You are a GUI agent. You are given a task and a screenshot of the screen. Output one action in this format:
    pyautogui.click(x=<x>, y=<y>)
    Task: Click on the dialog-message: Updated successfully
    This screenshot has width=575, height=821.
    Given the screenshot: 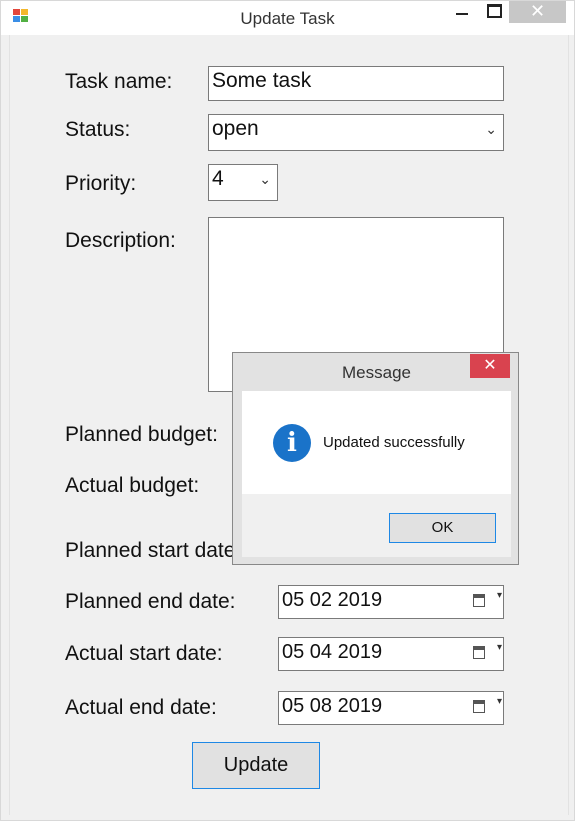 What is the action you would take?
    pyautogui.click(x=394, y=442)
    